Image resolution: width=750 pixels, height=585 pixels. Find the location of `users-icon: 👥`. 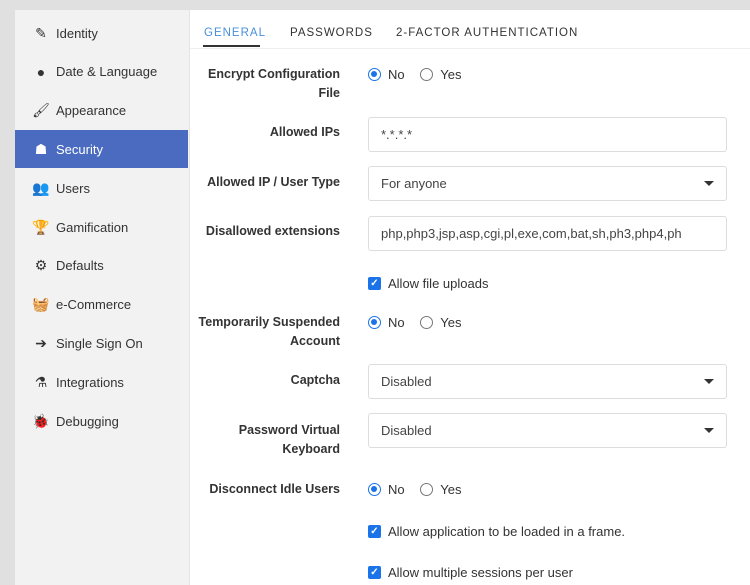

users-icon: 👥 is located at coordinates (41, 187).